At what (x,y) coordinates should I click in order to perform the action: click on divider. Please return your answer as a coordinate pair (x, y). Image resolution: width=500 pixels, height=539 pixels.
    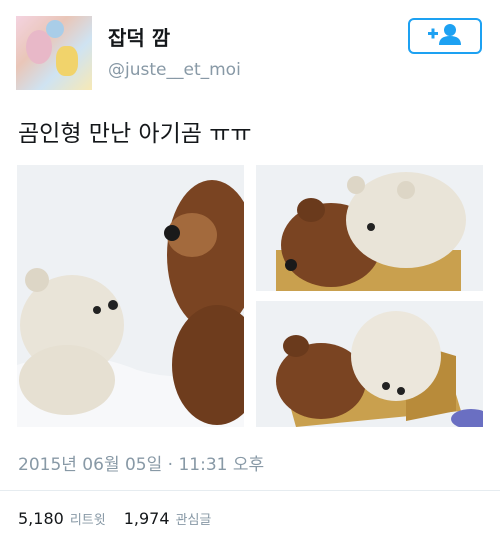
    Looking at the image, I should click on (250, 490).